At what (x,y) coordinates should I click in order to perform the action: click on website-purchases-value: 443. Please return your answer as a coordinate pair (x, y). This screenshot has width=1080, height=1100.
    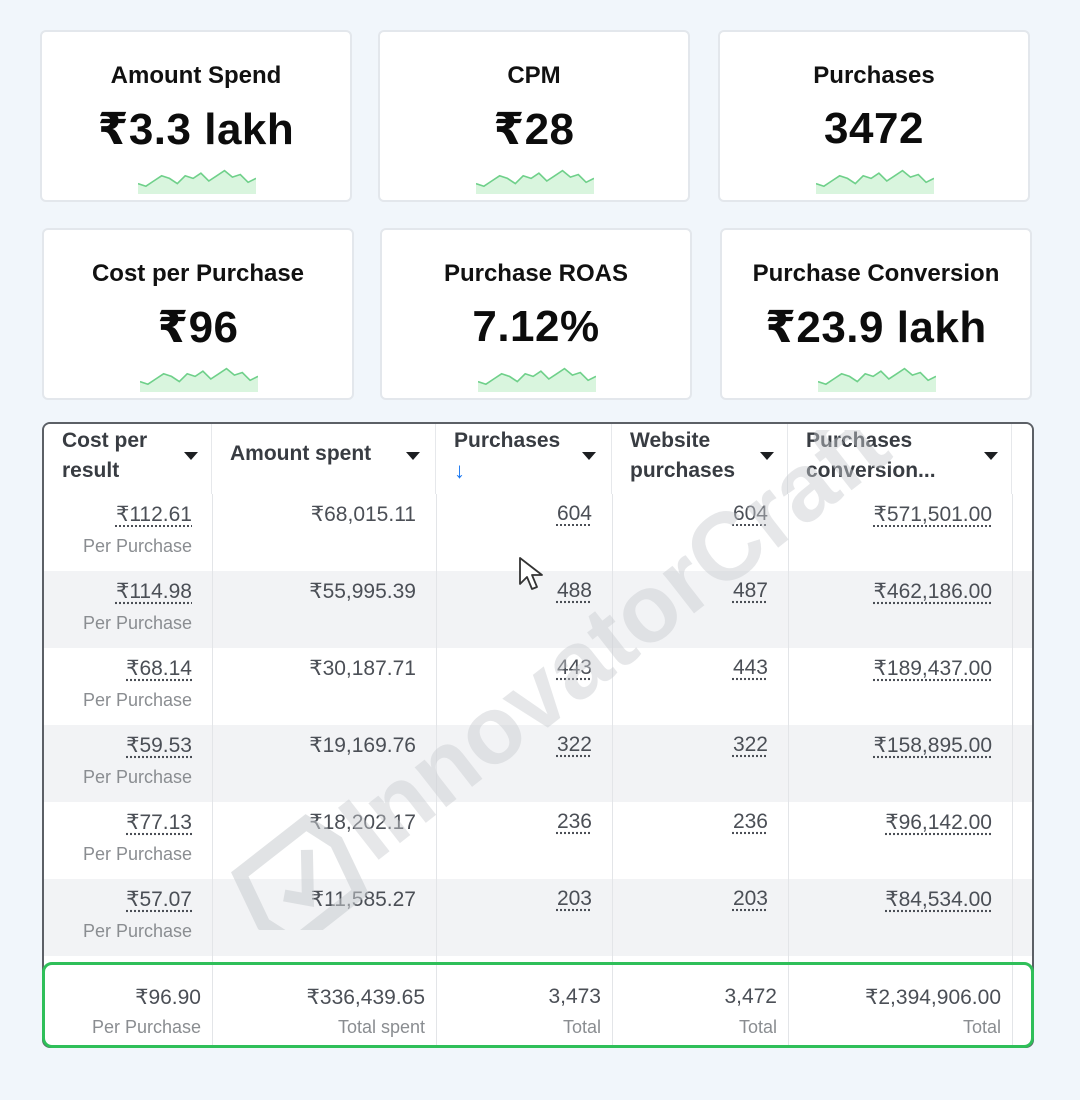
    Looking at the image, I should click on (750, 668).